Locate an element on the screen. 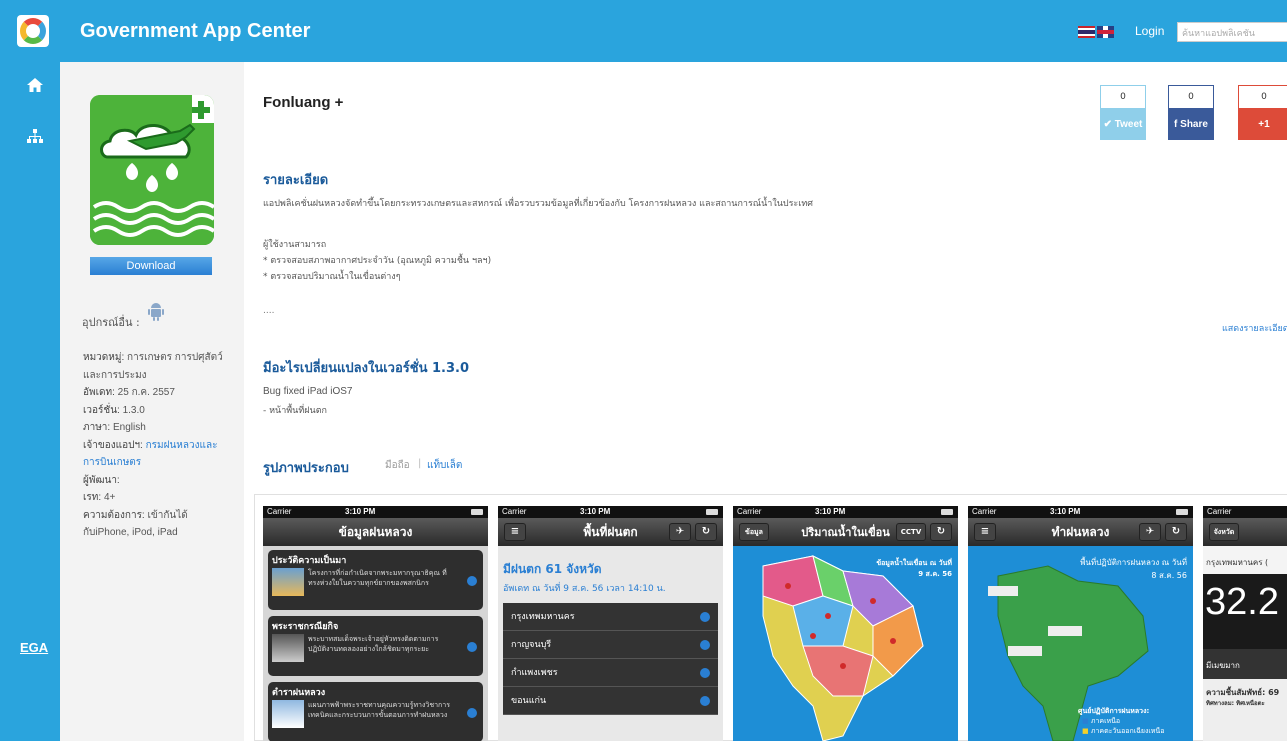 This screenshot has width=1287, height=741. tab-tablet: แท็บเล็ต is located at coordinates (444, 465).